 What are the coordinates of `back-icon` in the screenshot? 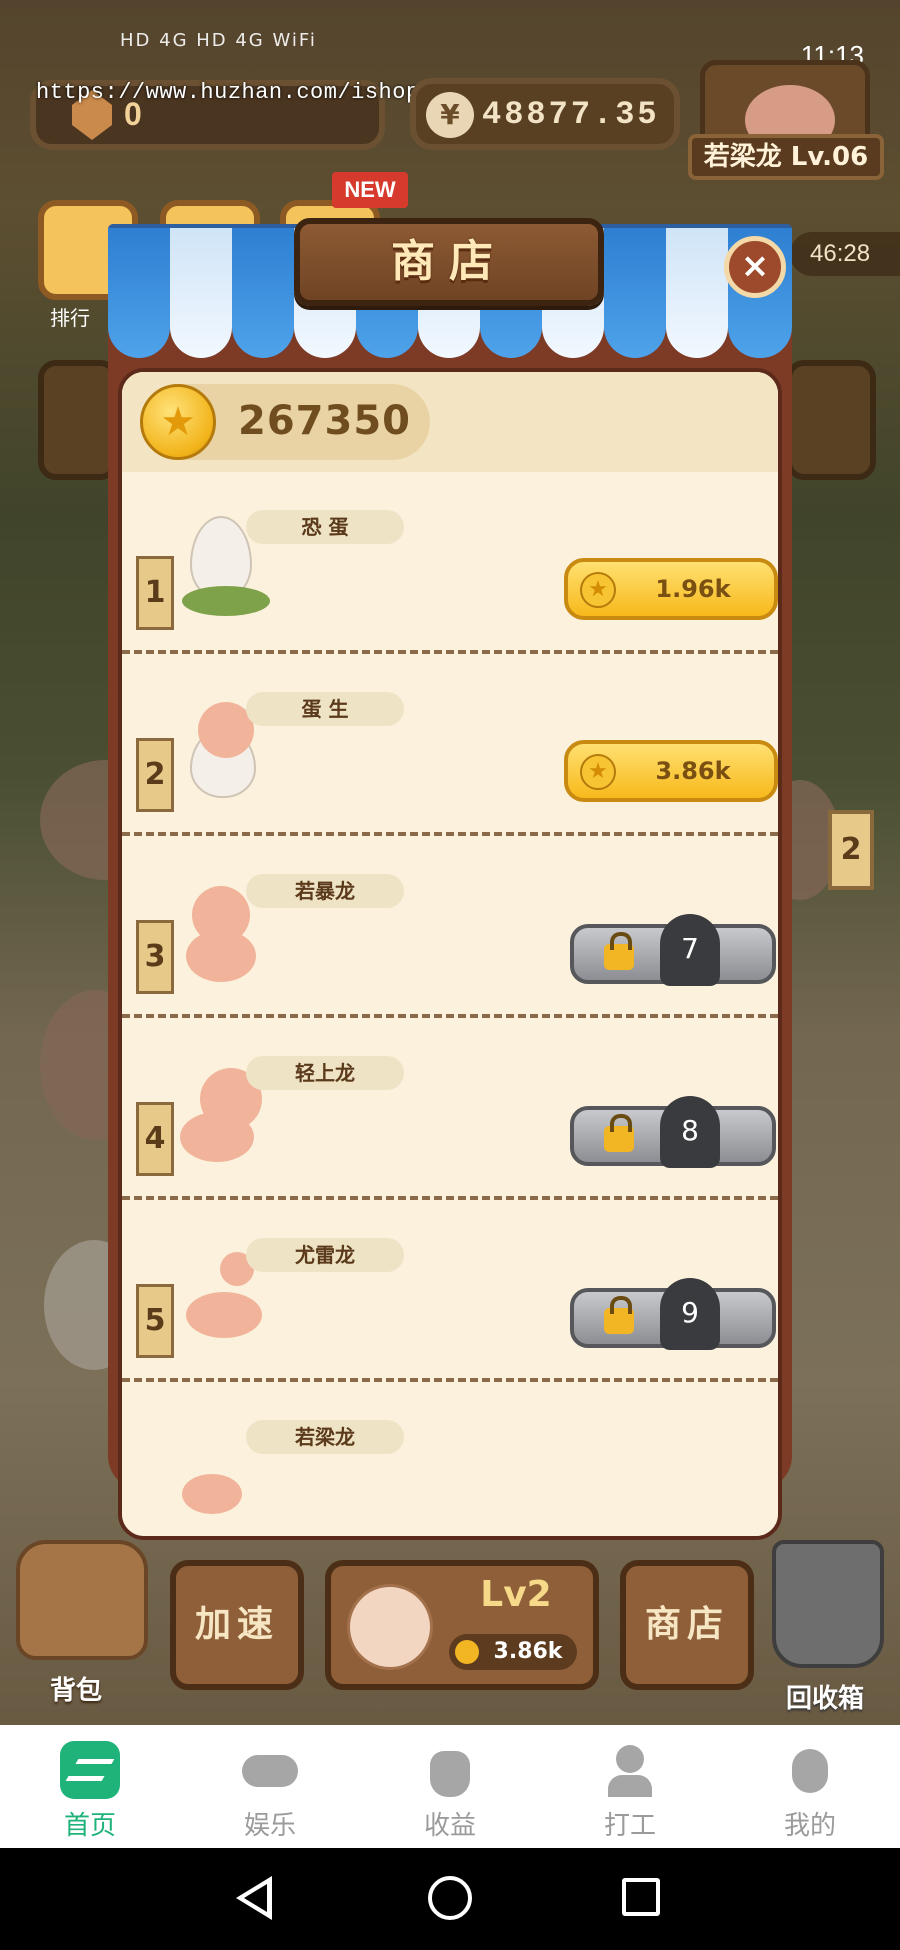 It's located at (254, 1898).